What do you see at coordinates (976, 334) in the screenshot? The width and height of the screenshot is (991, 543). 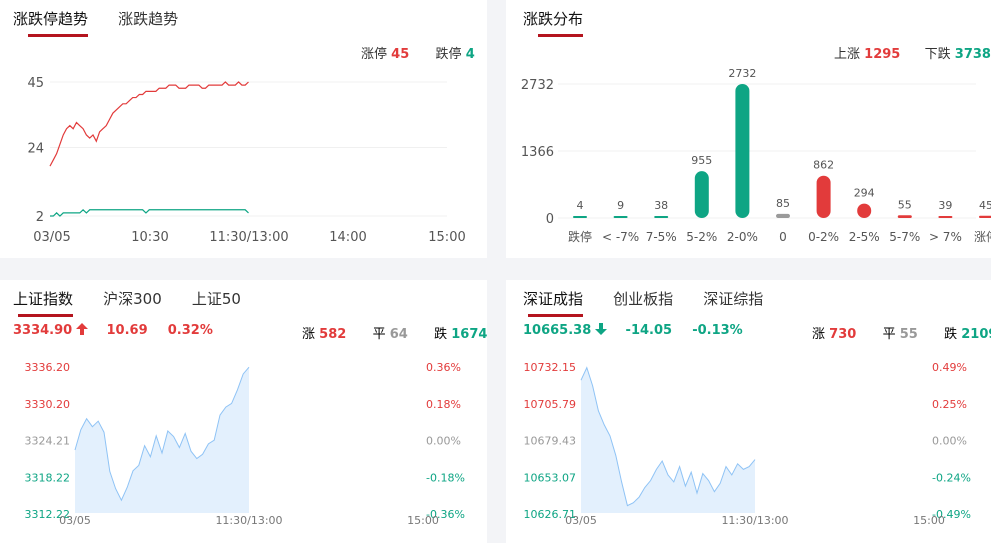 I see `sz-fall-value: 2109` at bounding box center [976, 334].